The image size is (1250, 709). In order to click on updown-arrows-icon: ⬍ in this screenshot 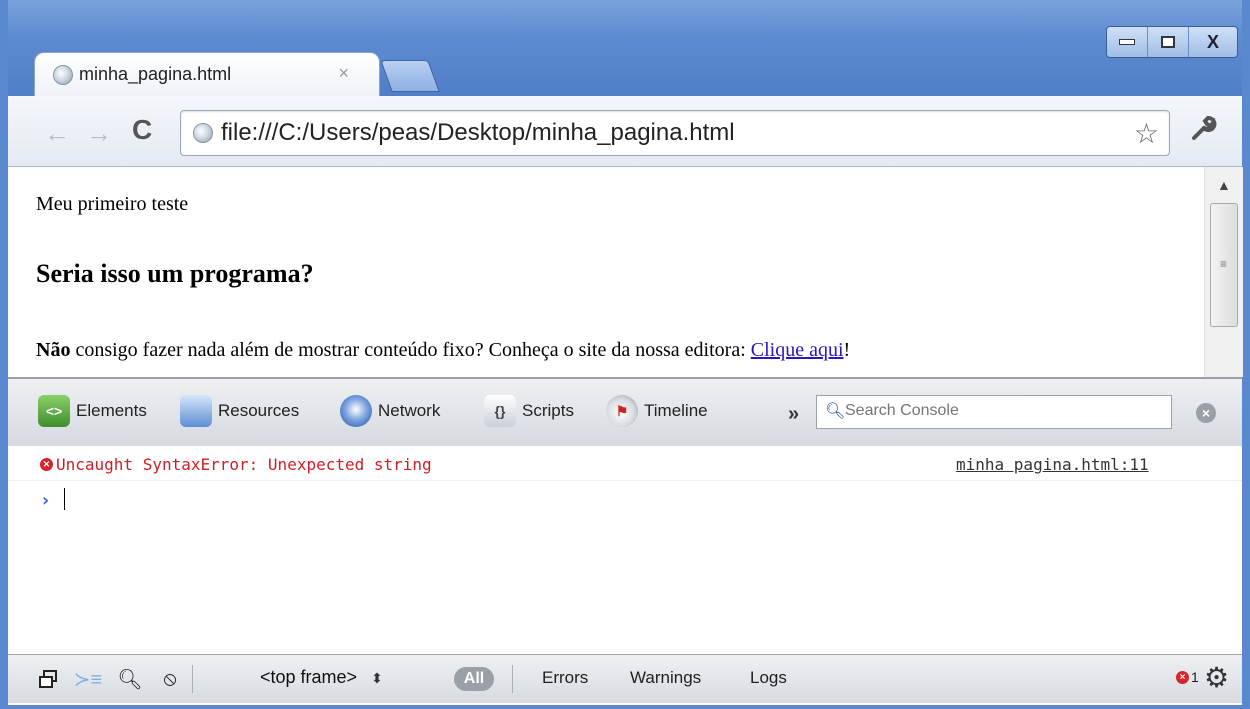, I will do `click(377, 678)`.